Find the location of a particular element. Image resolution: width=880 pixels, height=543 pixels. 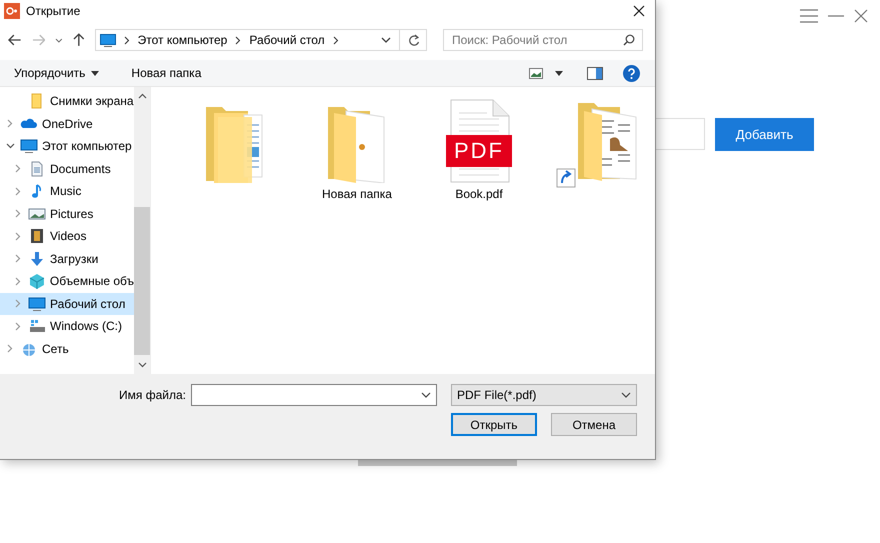

tree-item: Pictures is located at coordinates (67, 213).